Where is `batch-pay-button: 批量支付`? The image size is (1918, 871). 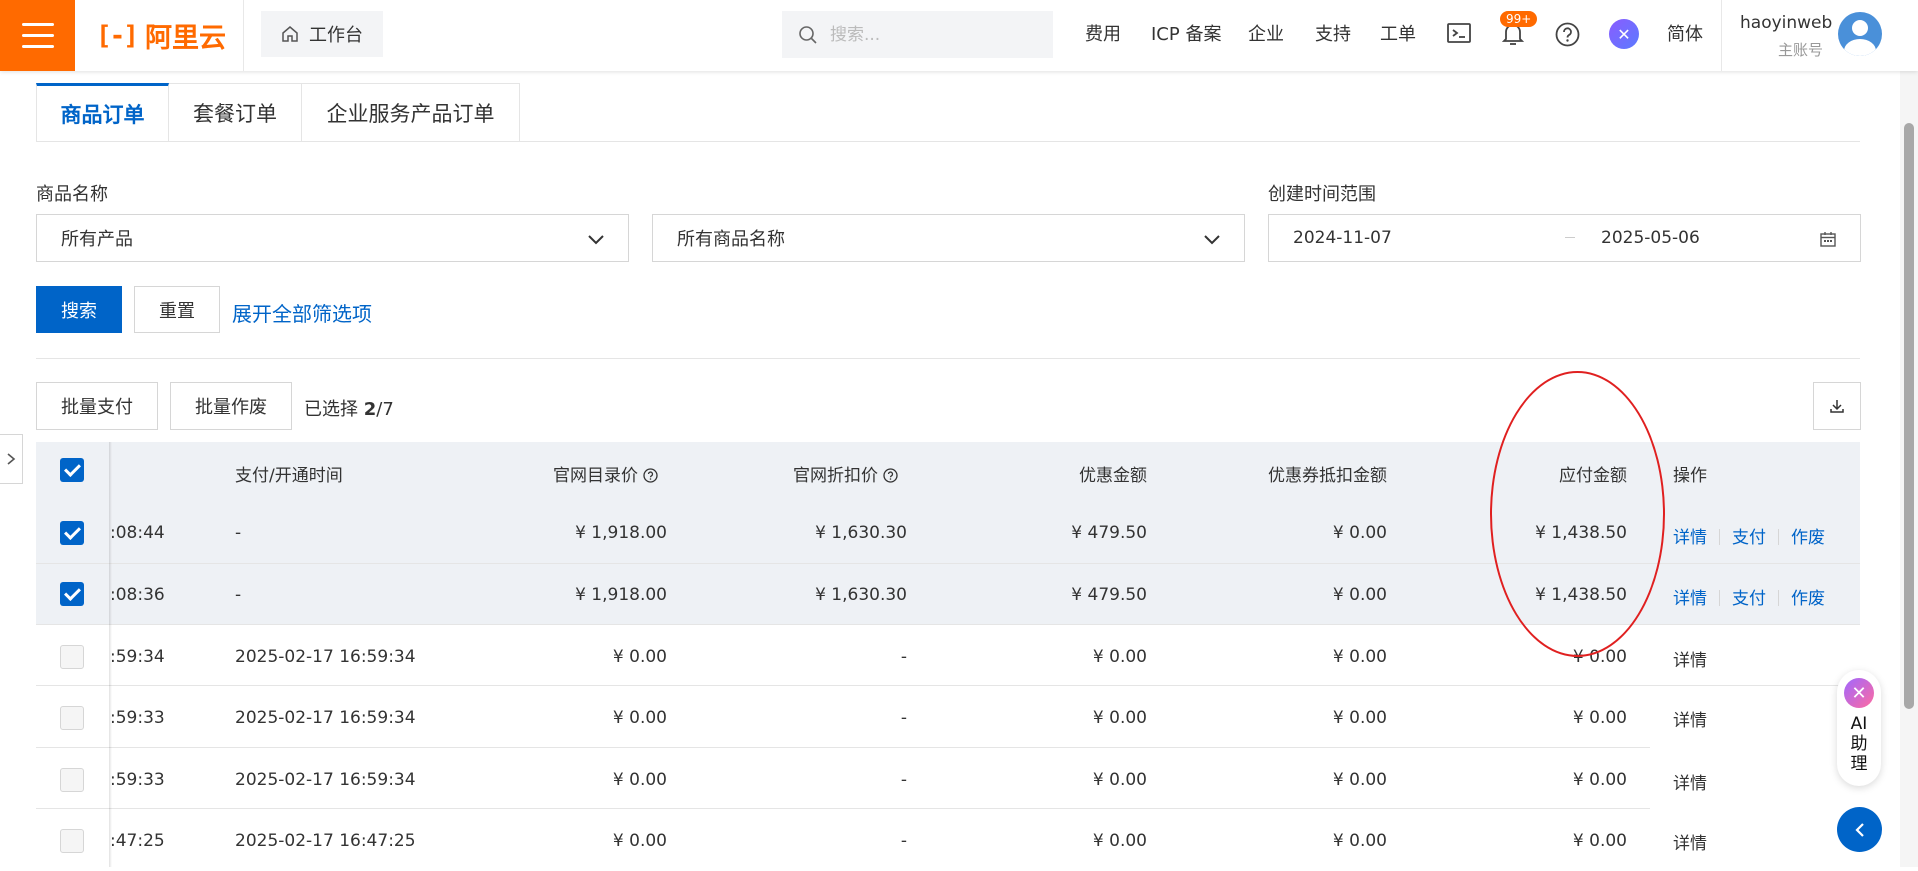 batch-pay-button: 批量支付 is located at coordinates (97, 406).